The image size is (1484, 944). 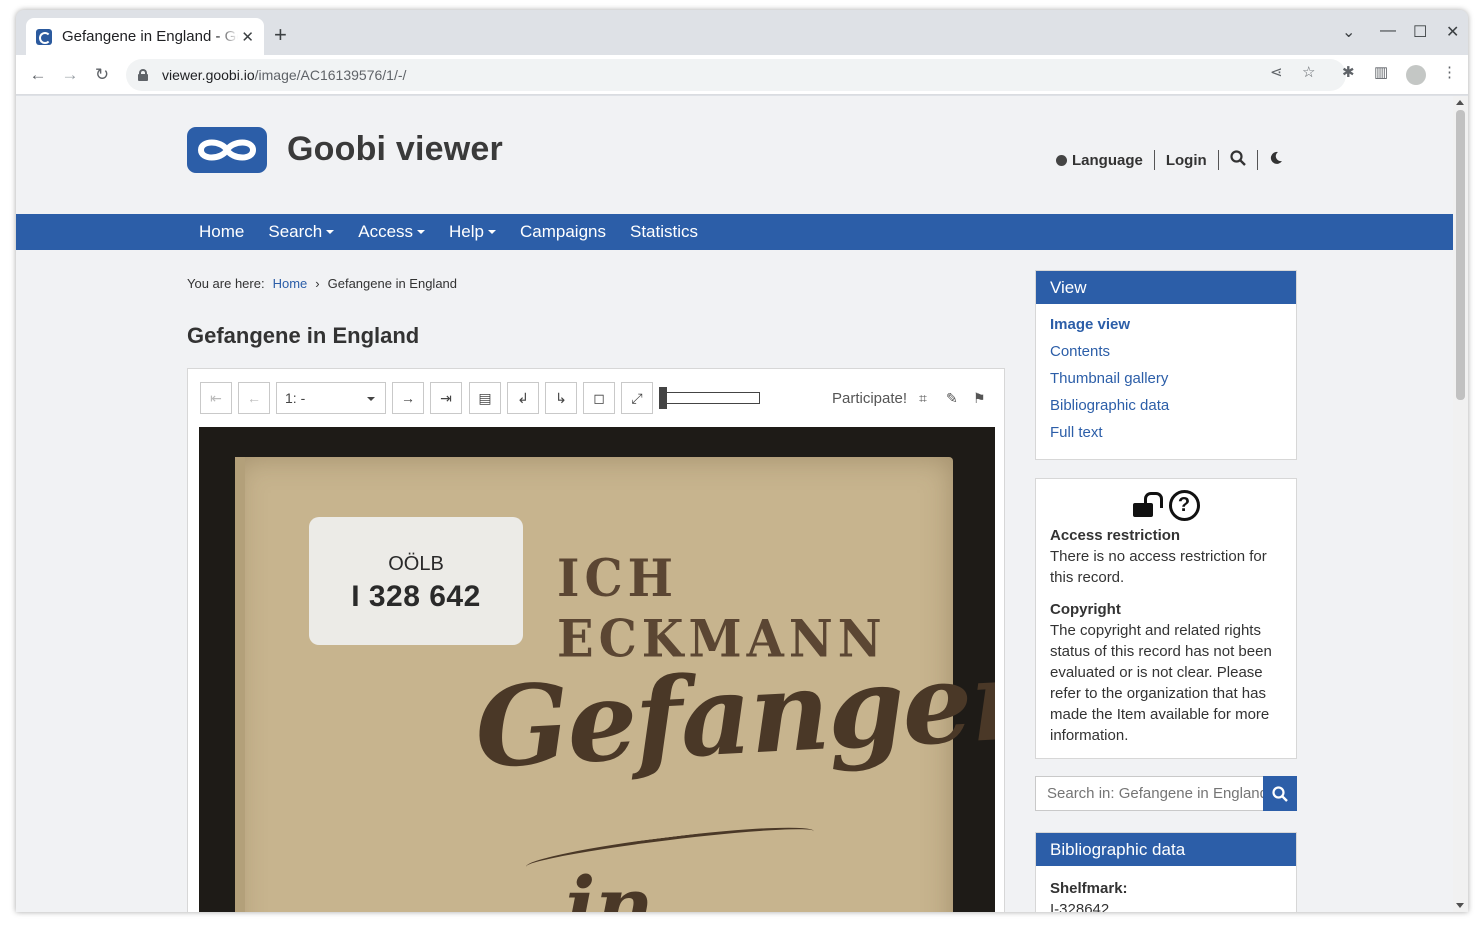 I want to click on breadcrumb-current: Gefangene in England, so click(x=392, y=283).